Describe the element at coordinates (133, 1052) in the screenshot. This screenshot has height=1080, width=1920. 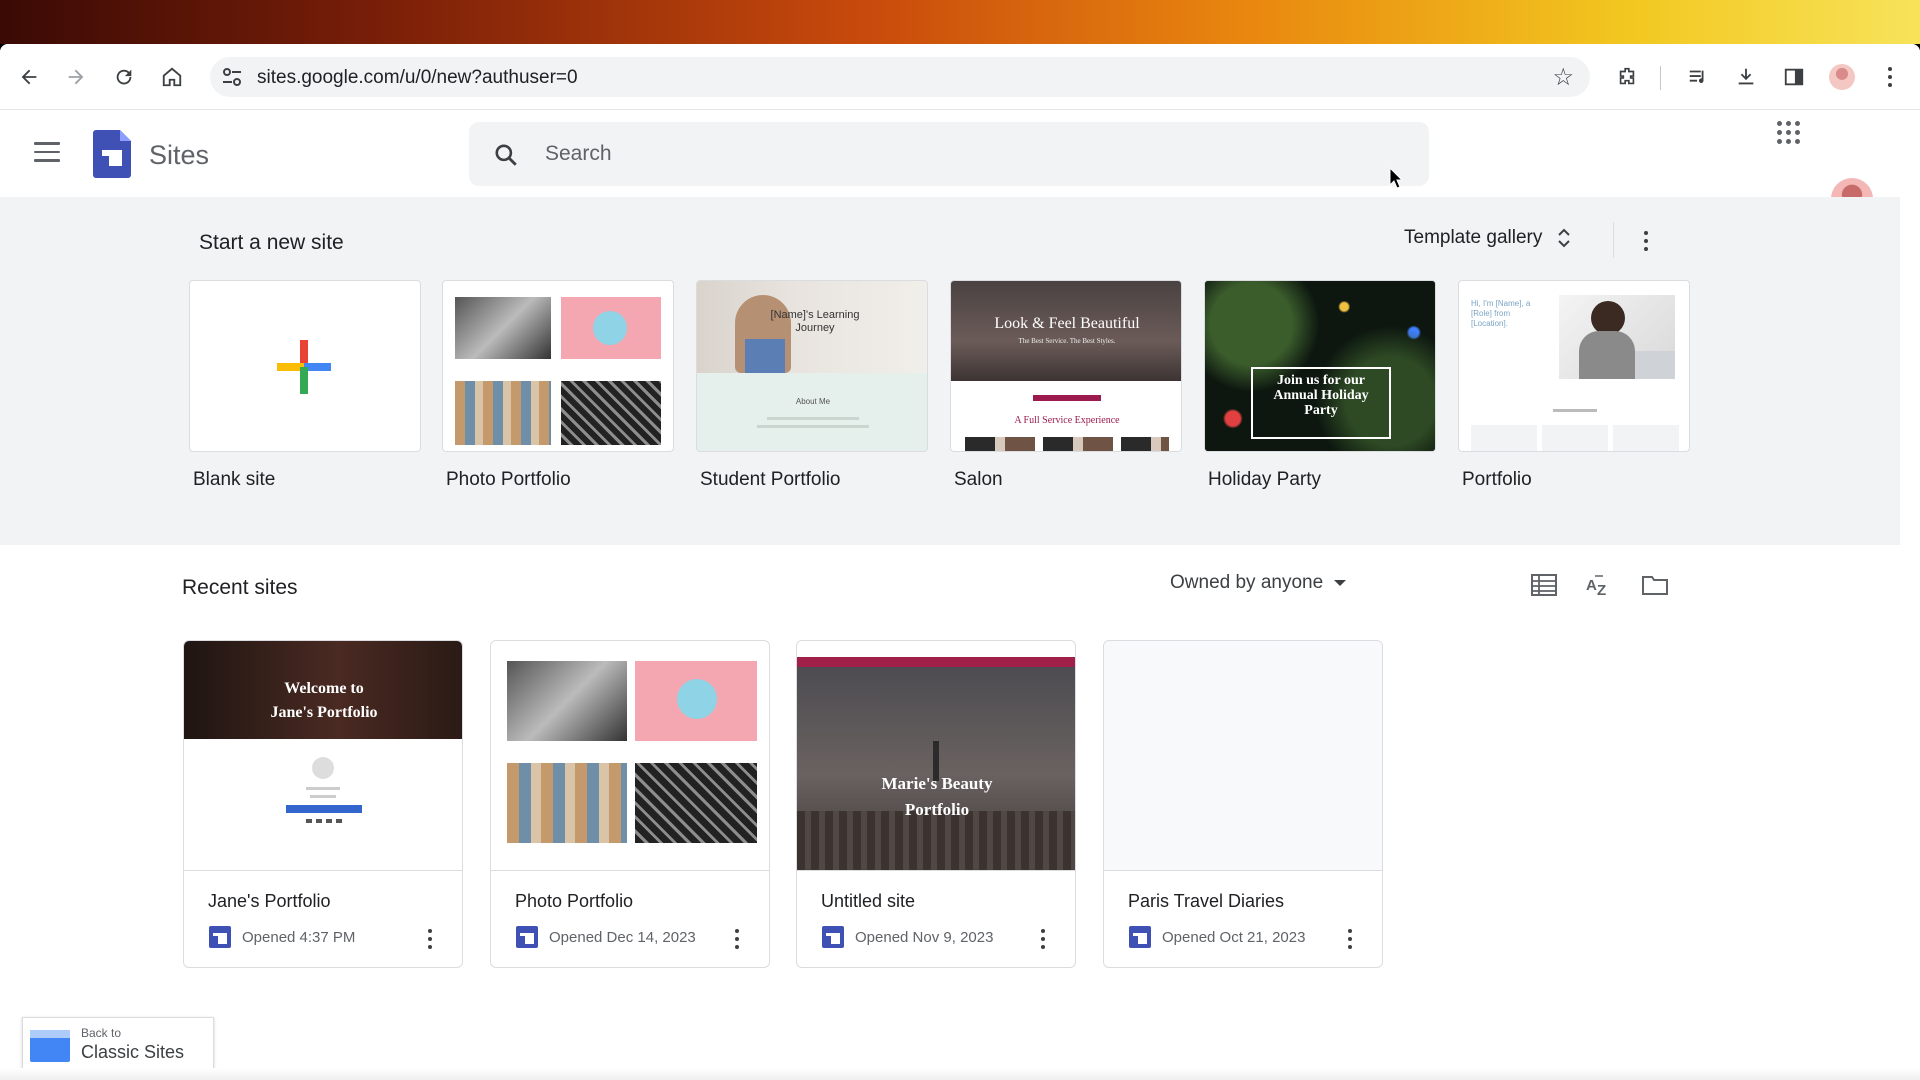
I see `classic-line-2: Classic Sites` at that location.